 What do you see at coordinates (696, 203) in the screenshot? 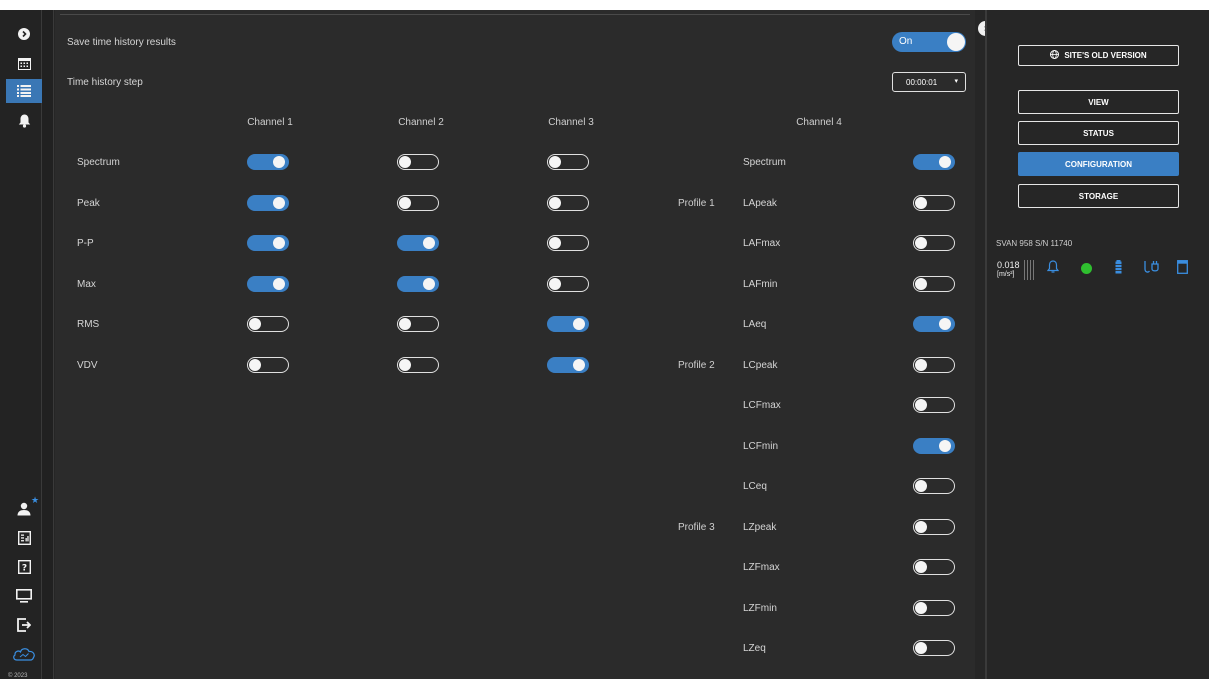
I see `profile-label-1: Profile 1` at bounding box center [696, 203].